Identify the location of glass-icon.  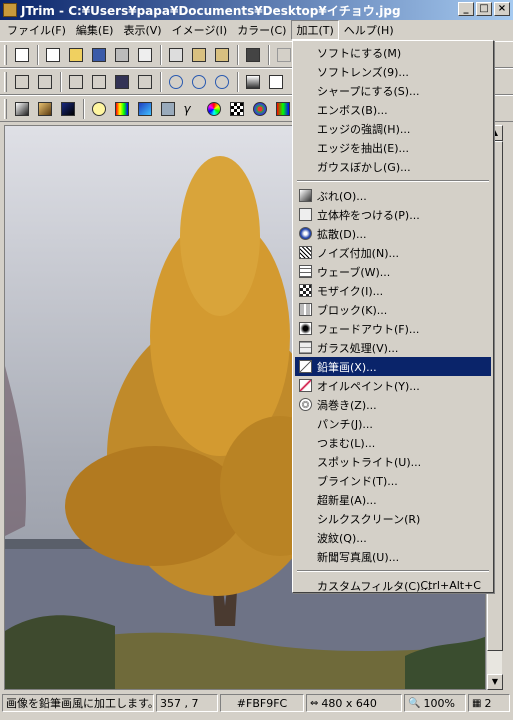
(305, 347).